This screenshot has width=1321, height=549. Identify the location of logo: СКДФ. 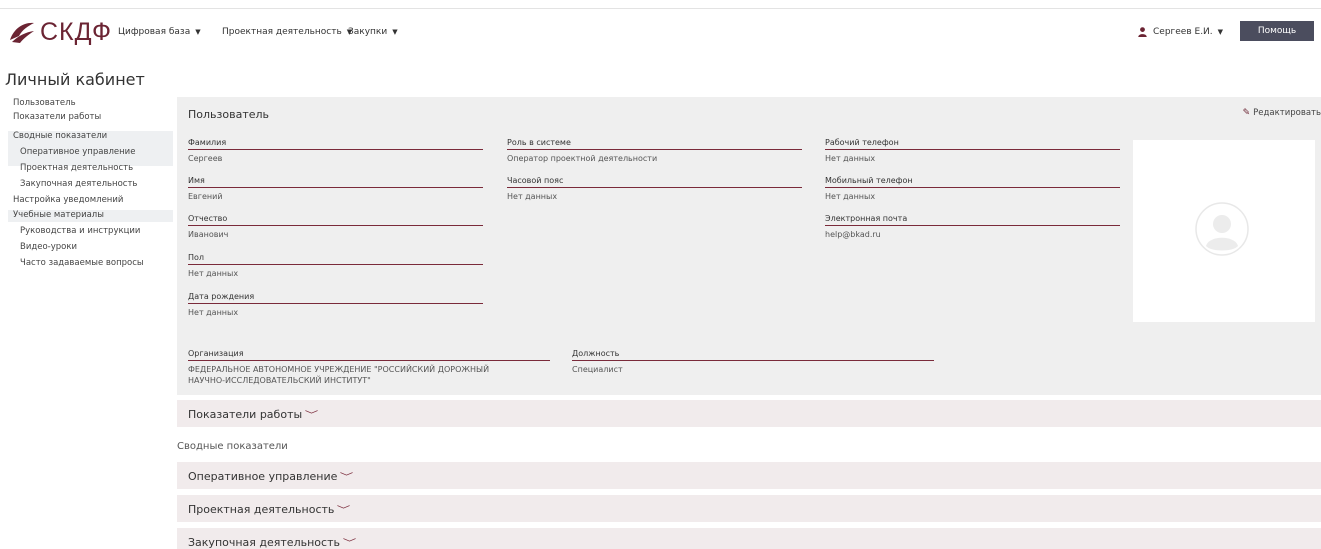
(60, 32).